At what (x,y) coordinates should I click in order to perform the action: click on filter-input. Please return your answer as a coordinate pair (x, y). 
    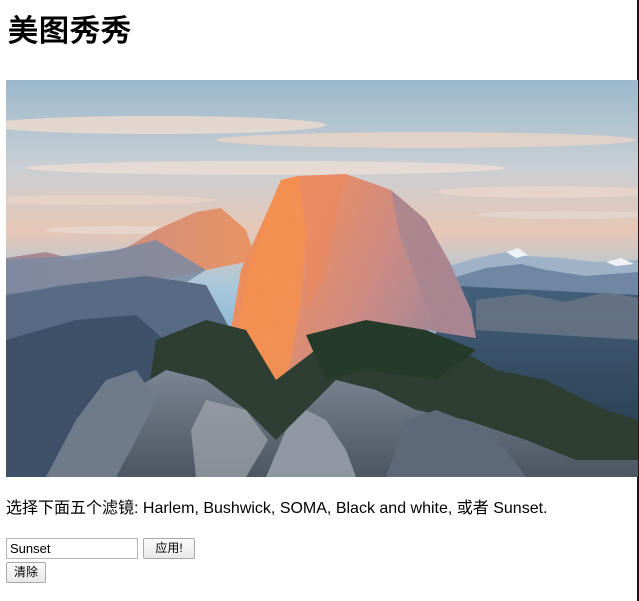
    Looking at the image, I should click on (72, 548).